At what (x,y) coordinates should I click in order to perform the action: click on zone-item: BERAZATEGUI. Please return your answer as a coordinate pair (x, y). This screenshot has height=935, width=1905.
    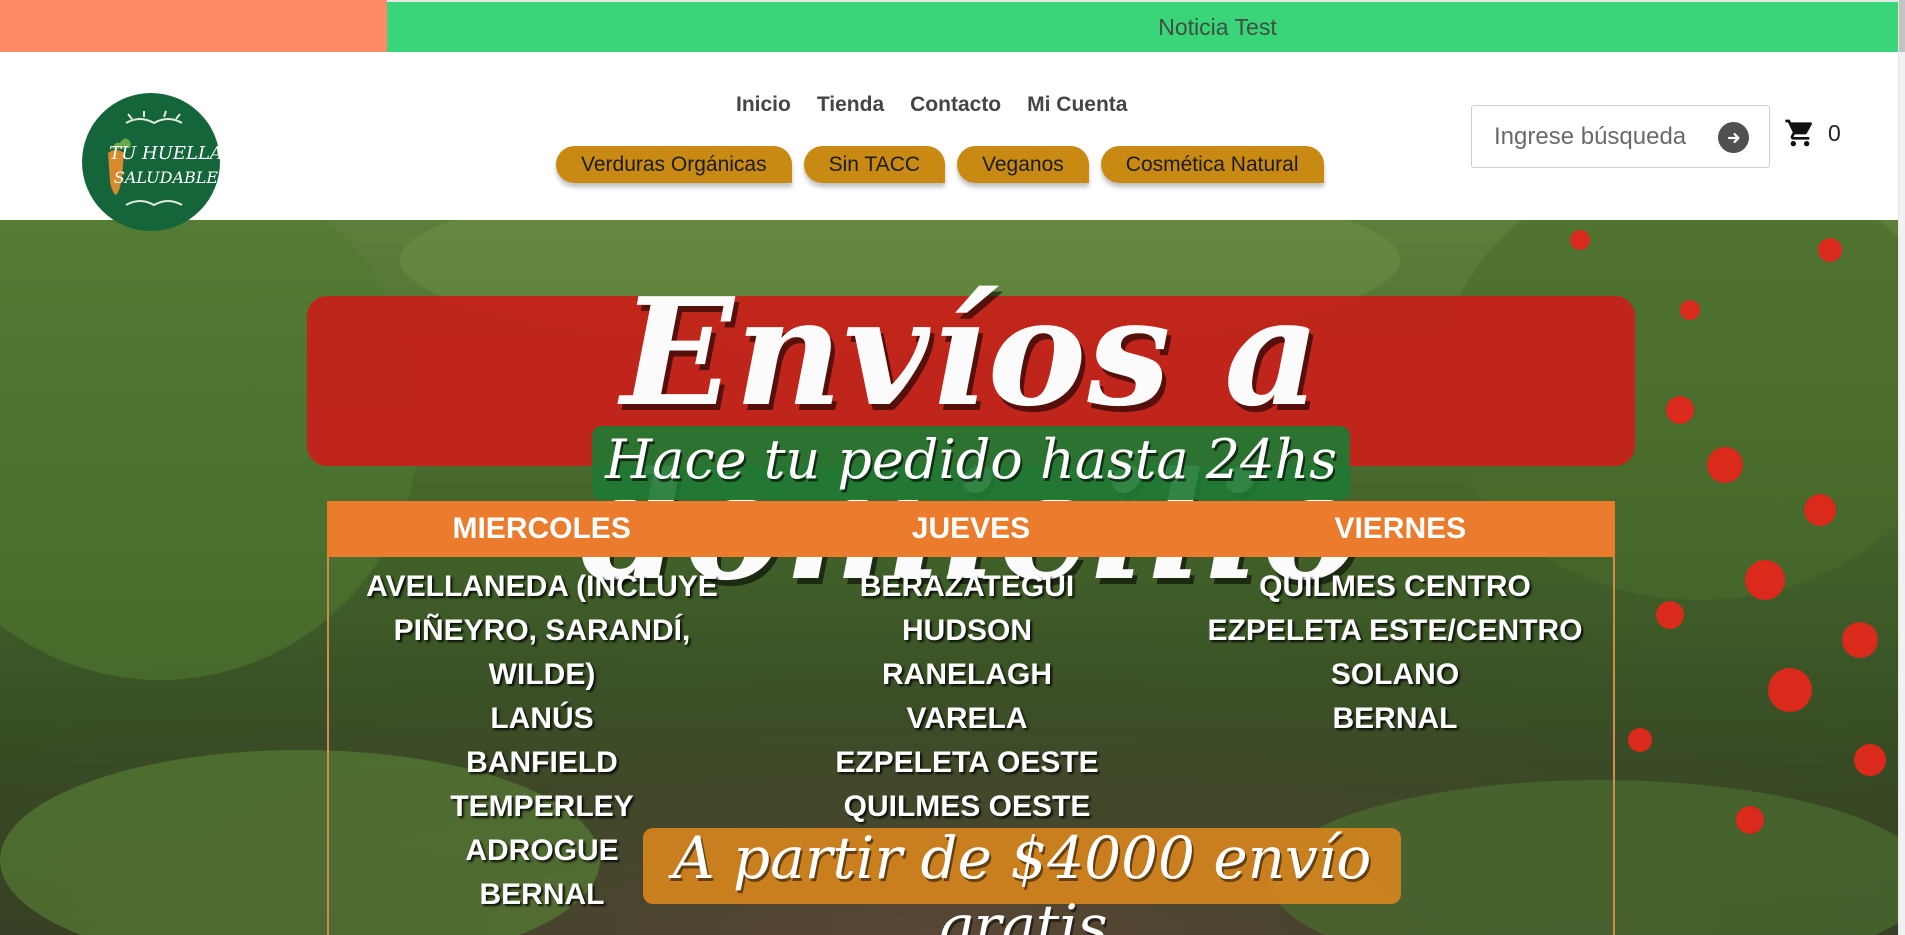
    Looking at the image, I should click on (967, 586).